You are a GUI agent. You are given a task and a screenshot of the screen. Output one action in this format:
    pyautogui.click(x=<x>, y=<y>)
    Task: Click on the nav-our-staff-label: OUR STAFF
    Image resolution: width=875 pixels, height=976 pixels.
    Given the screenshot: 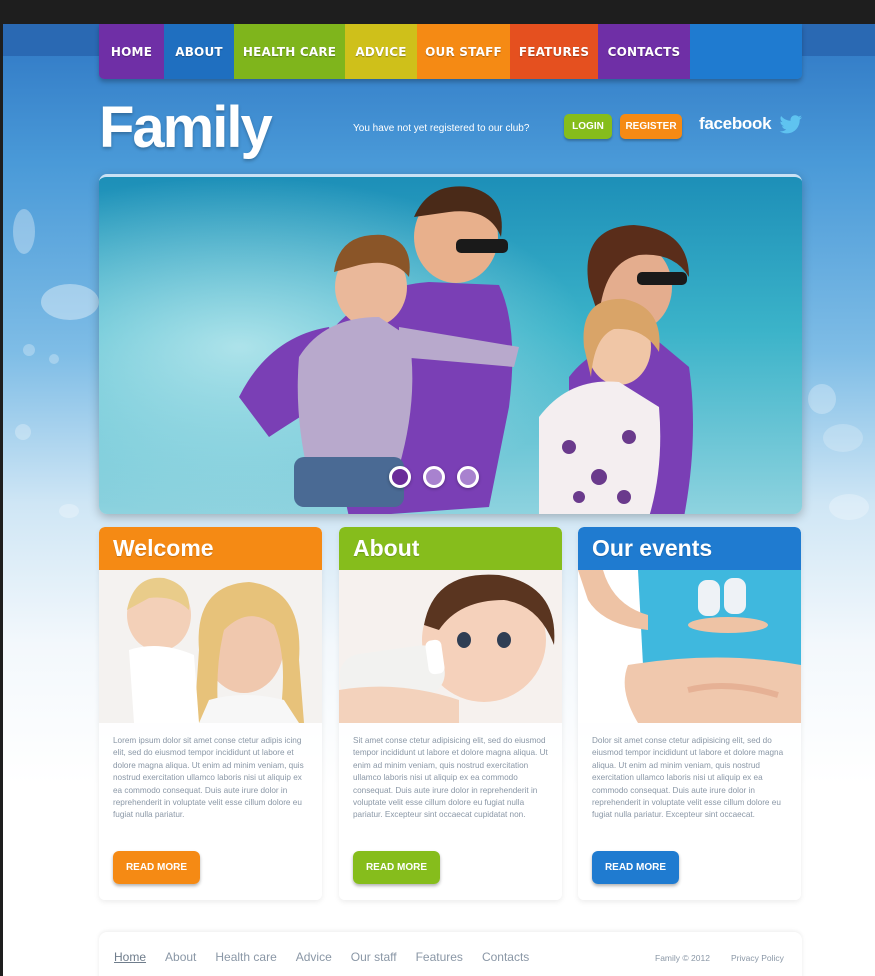 What is the action you would take?
    pyautogui.click(x=463, y=51)
    